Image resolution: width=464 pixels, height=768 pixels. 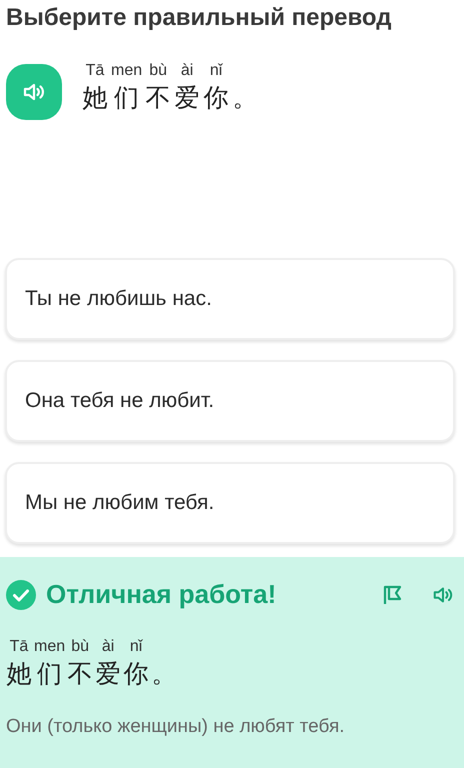 What do you see at coordinates (34, 92) in the screenshot?
I see `play-audio-button` at bounding box center [34, 92].